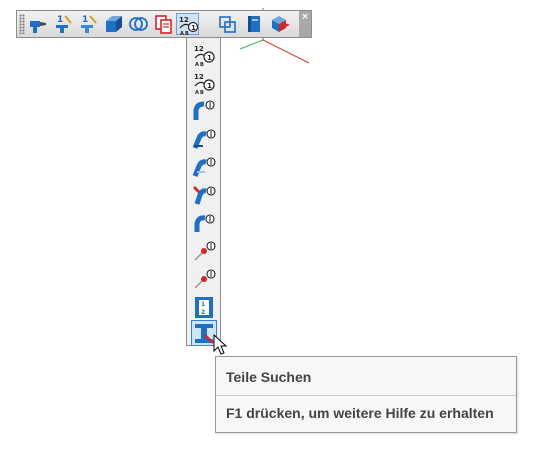 The height and width of the screenshot is (450, 543). I want to click on book-button, so click(254, 24).